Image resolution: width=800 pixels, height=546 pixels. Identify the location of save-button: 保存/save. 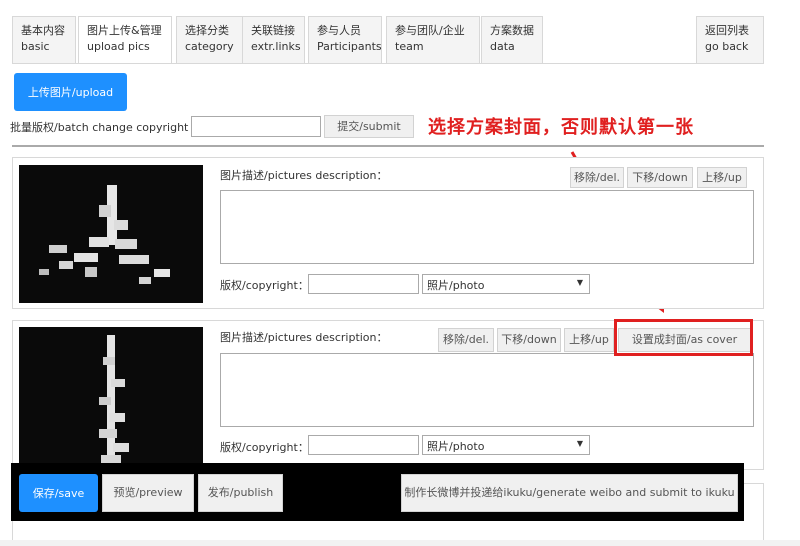
(58, 493).